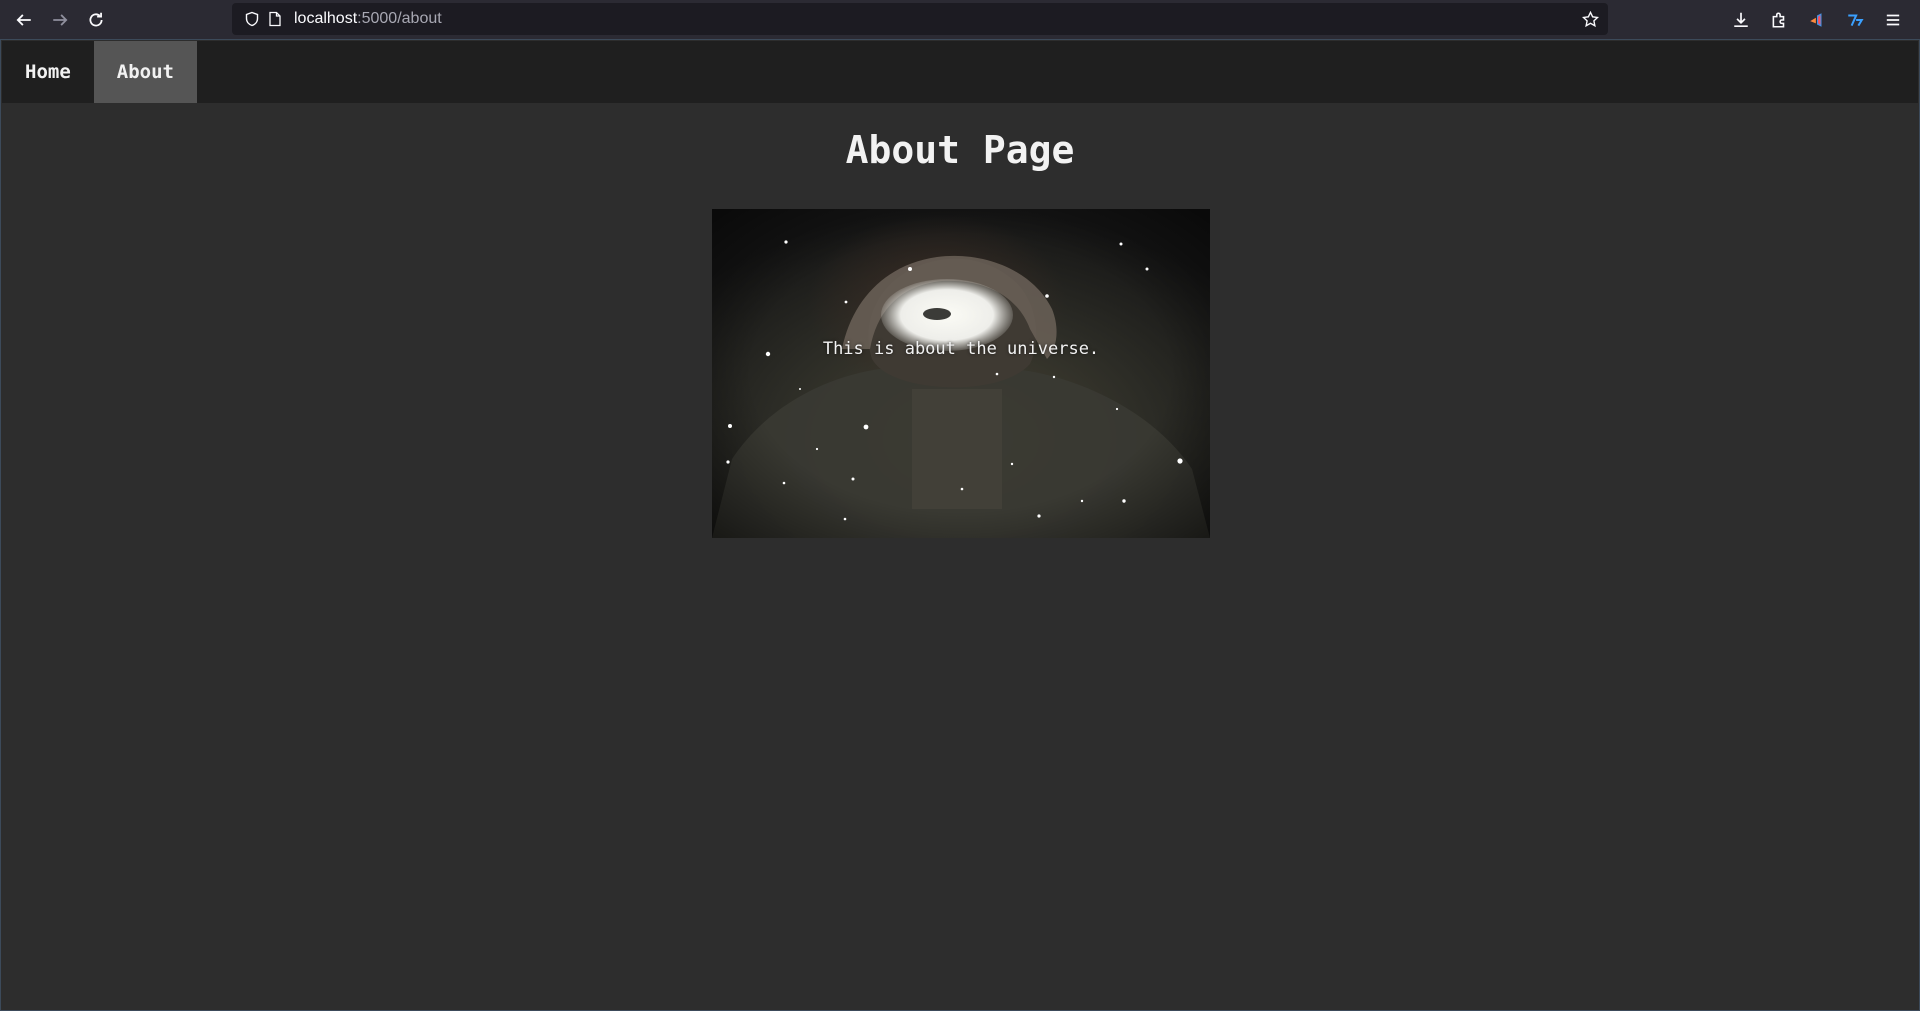  I want to click on star-icon, so click(1590, 19).